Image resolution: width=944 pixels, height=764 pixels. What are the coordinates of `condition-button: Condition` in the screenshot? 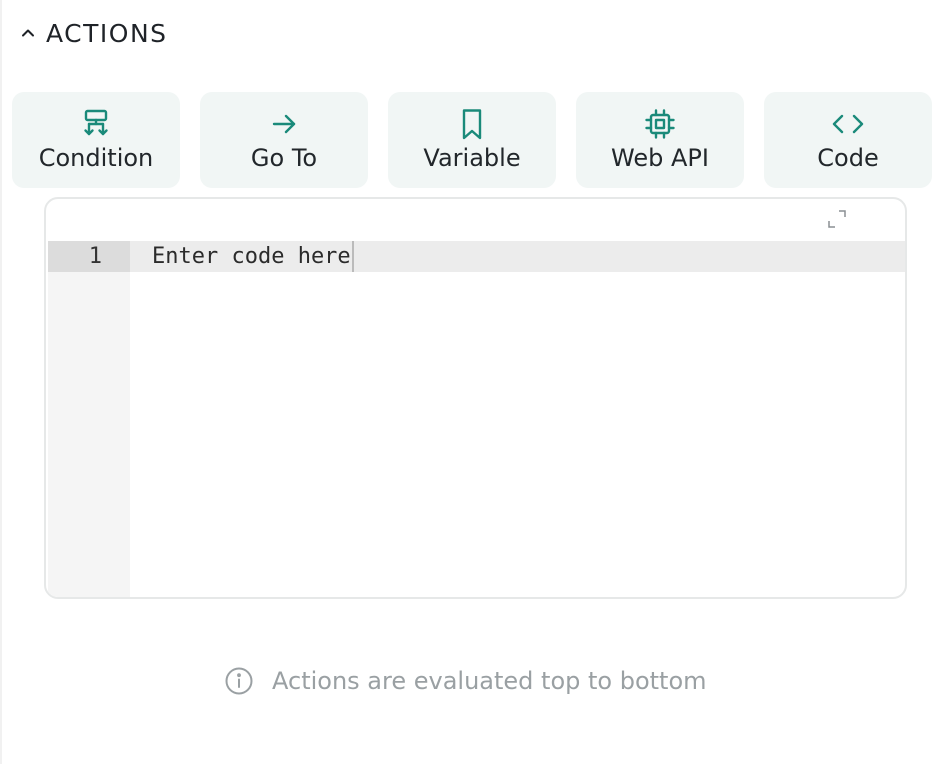 It's located at (96, 140).